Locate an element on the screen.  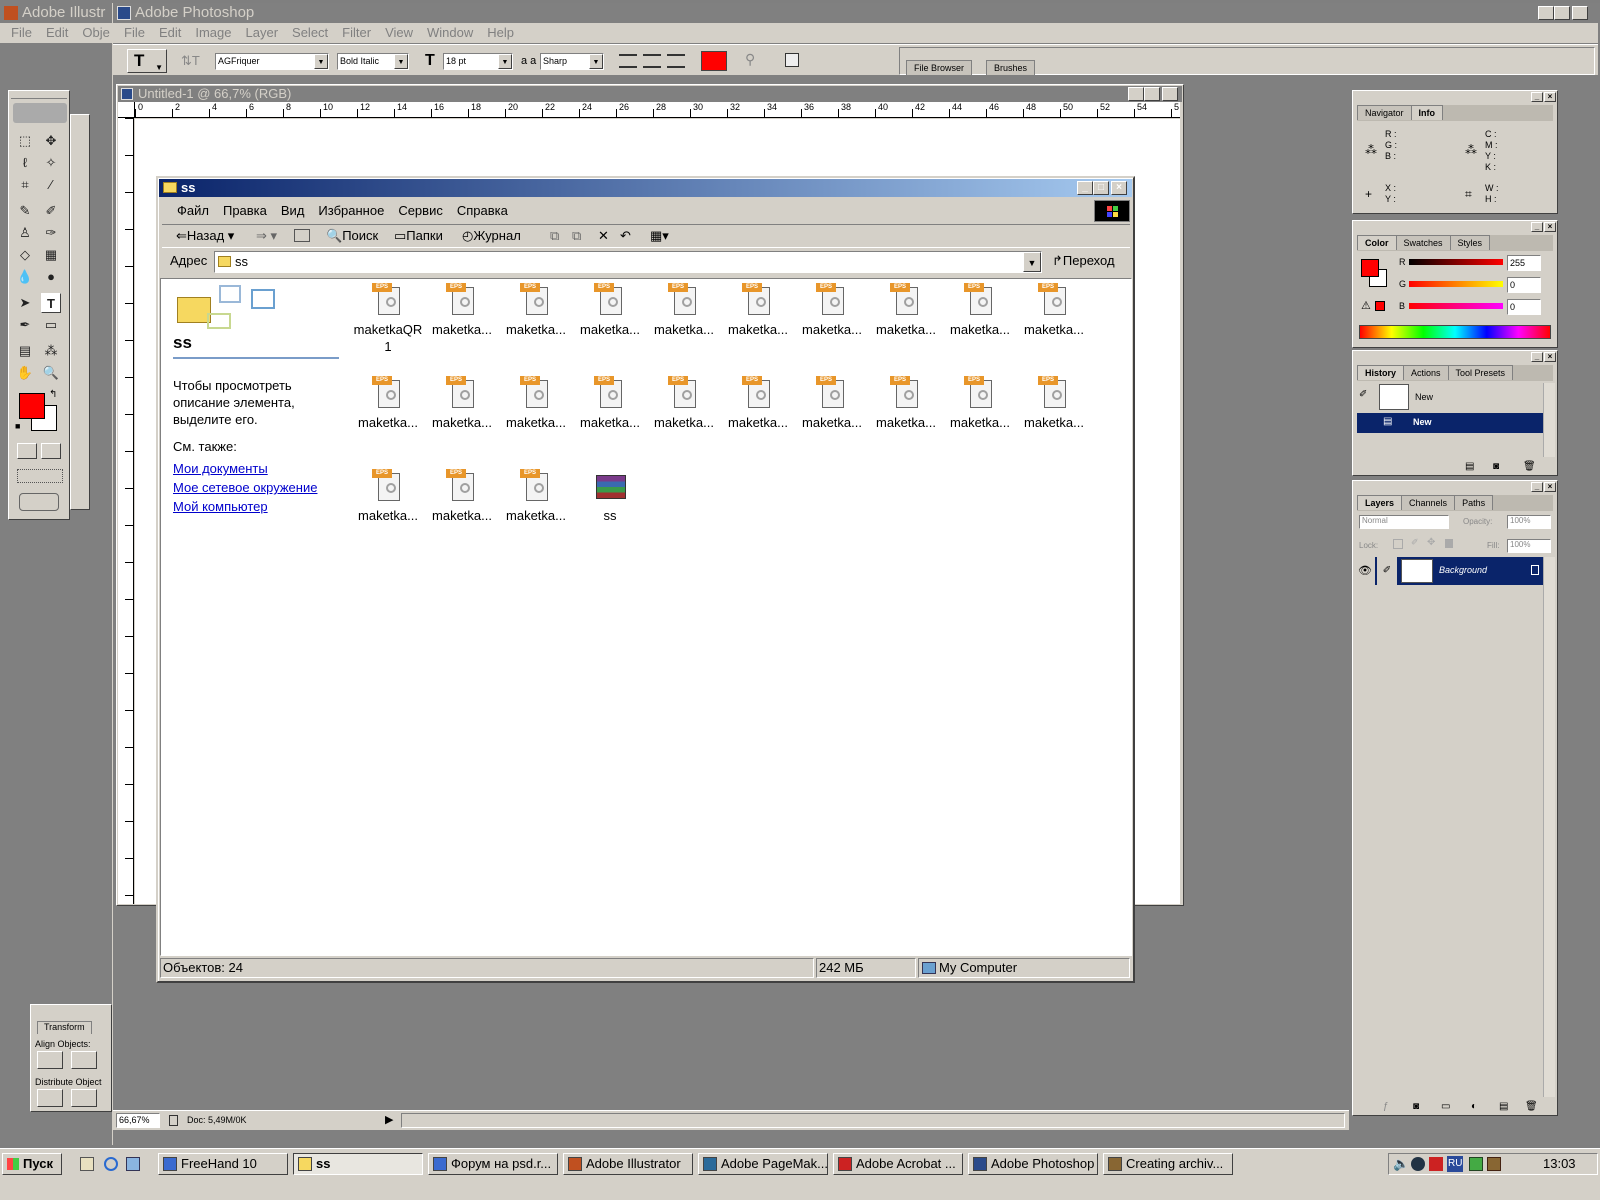
ps-menu-image: Image is located at coordinates (213, 33).